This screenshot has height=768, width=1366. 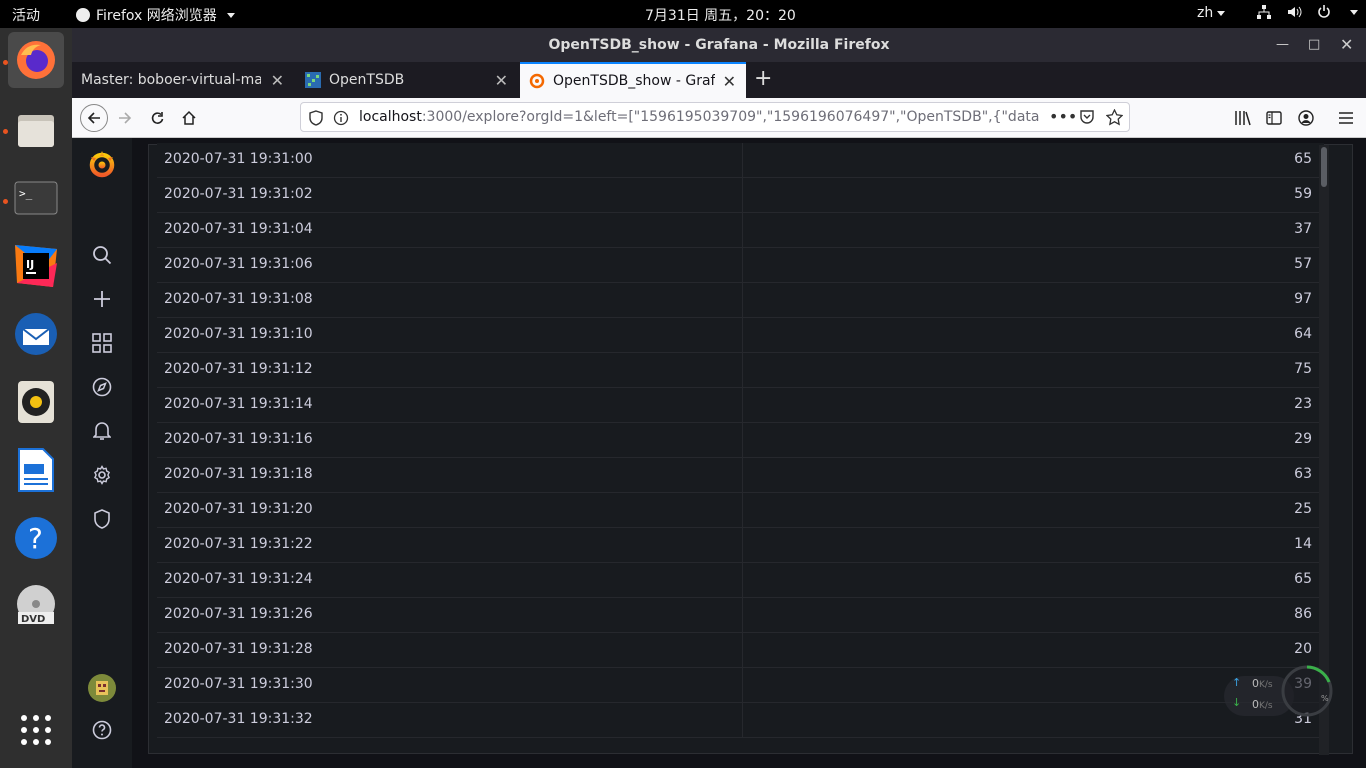 What do you see at coordinates (30, 264) in the screenshot?
I see `svg-text: IJ` at bounding box center [30, 264].